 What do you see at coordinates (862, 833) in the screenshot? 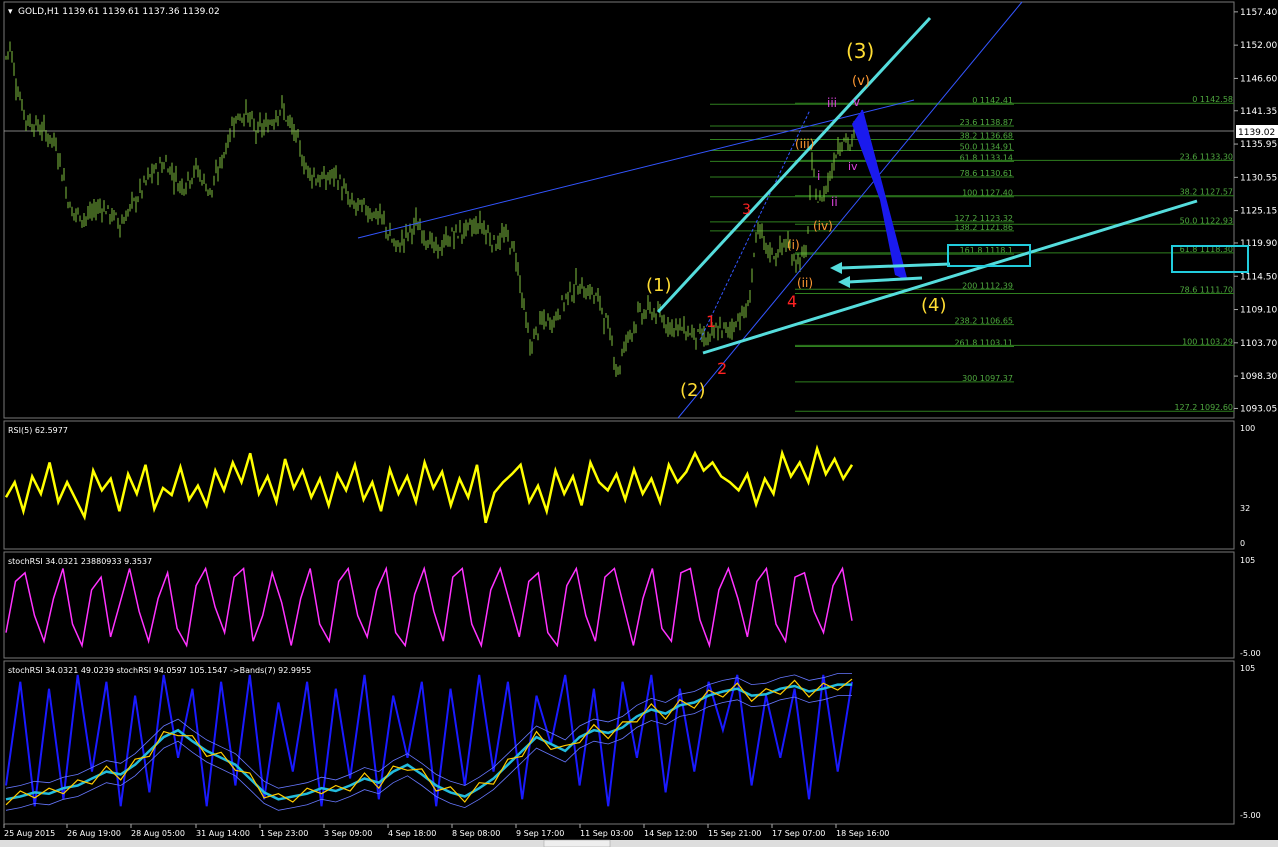
I see `time-tick-label: 18 Sep 16:00` at bounding box center [862, 833].